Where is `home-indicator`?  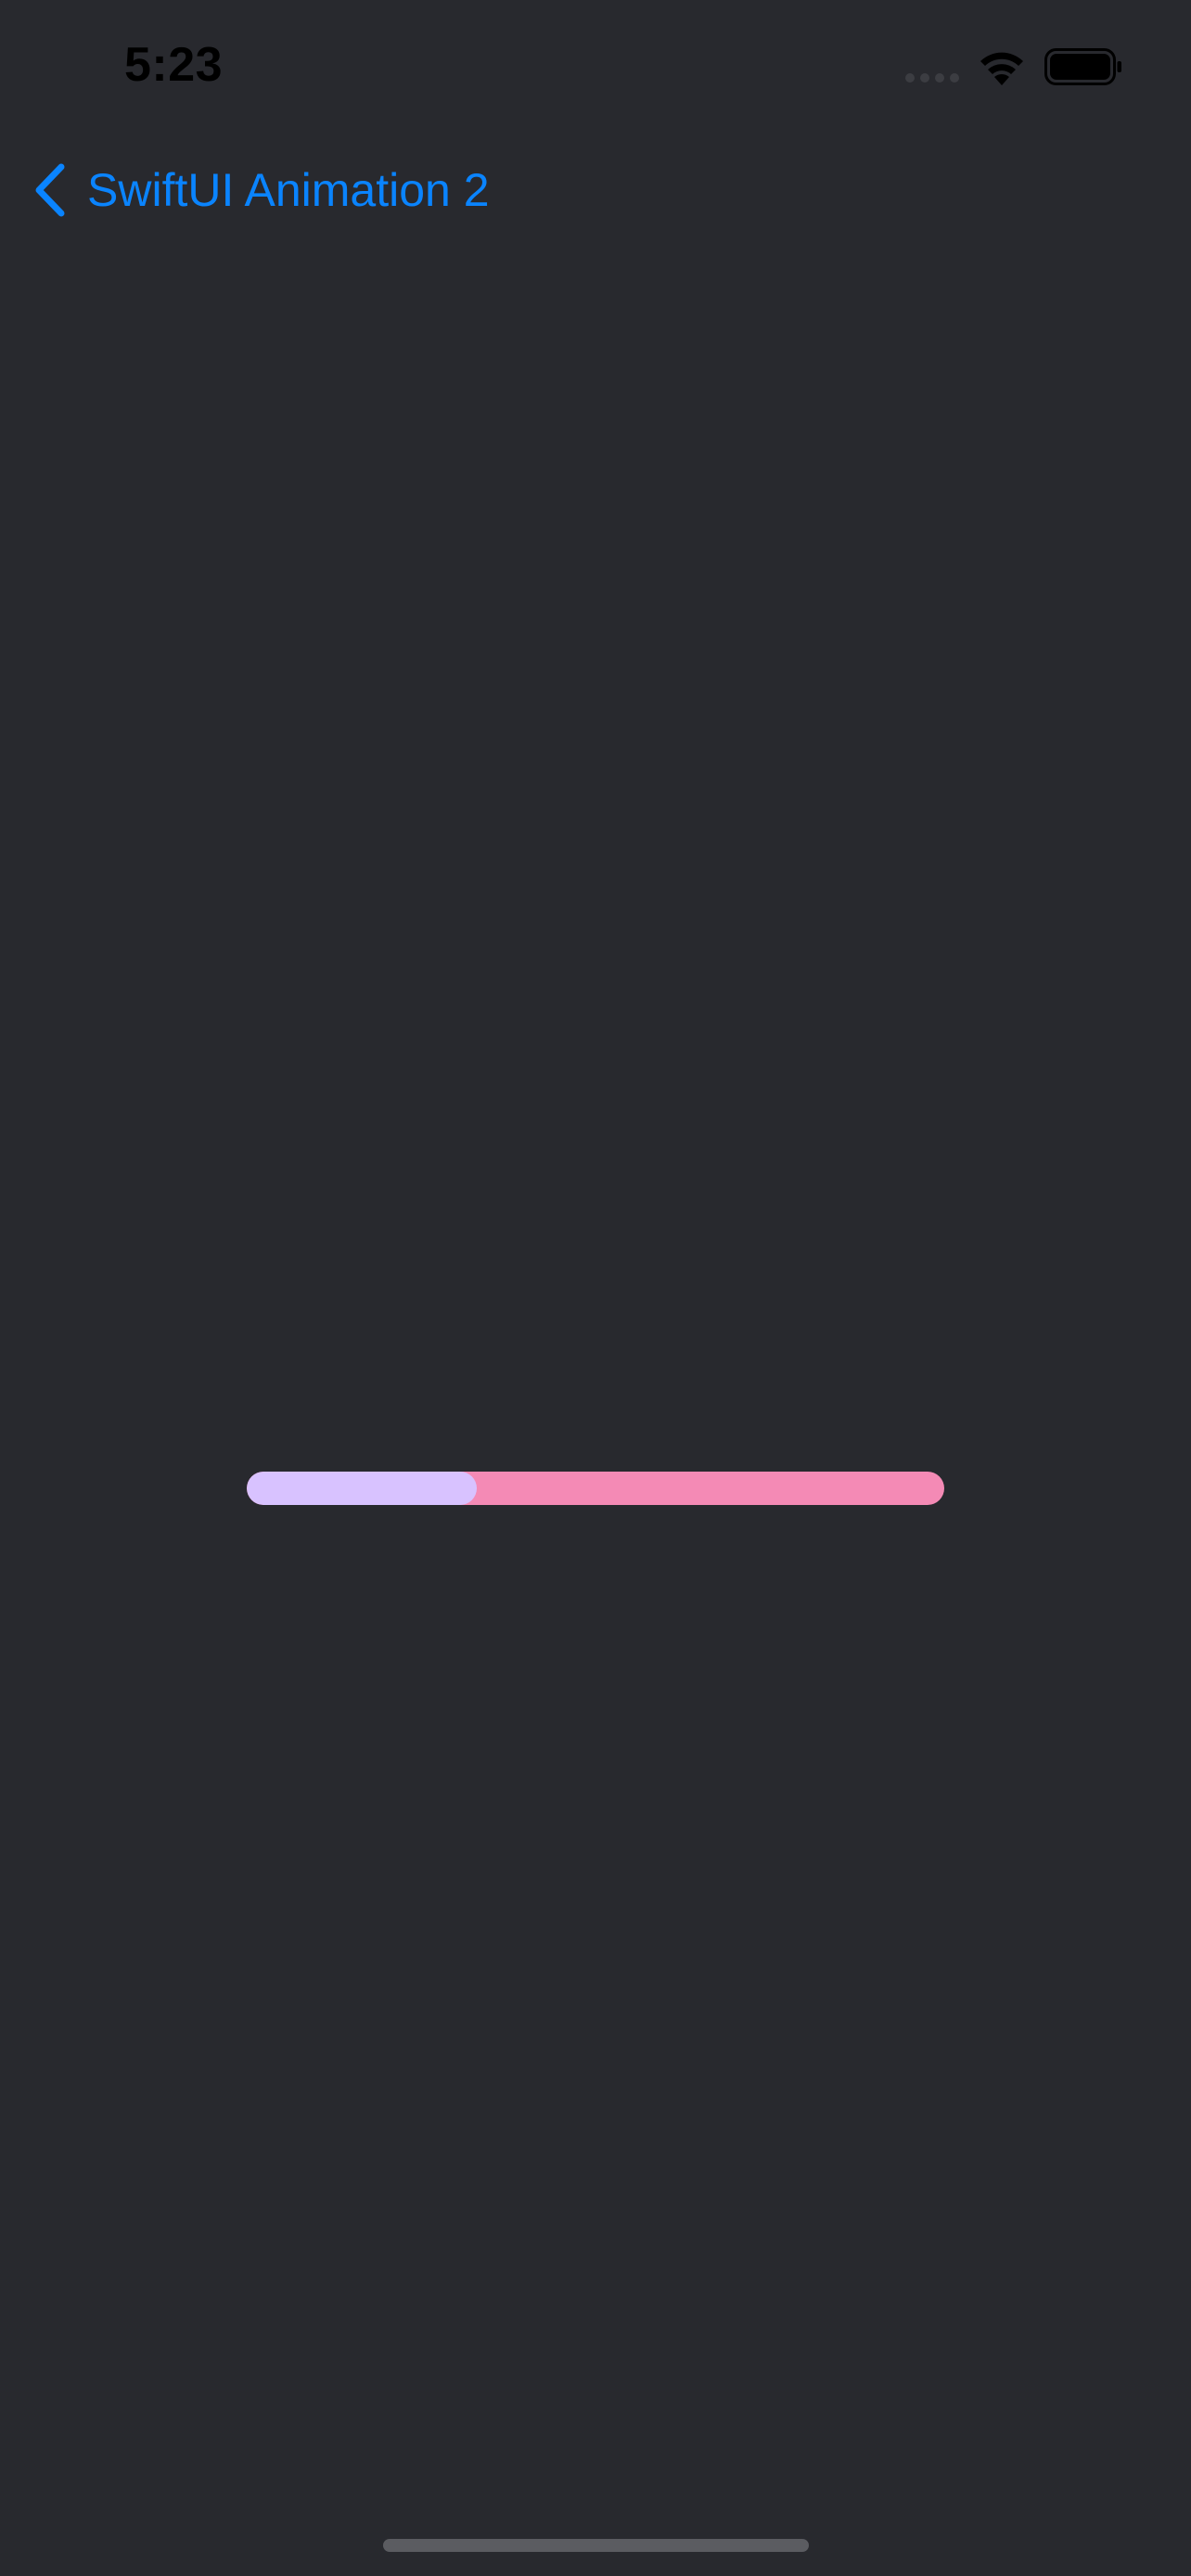
home-indicator is located at coordinates (596, 2545).